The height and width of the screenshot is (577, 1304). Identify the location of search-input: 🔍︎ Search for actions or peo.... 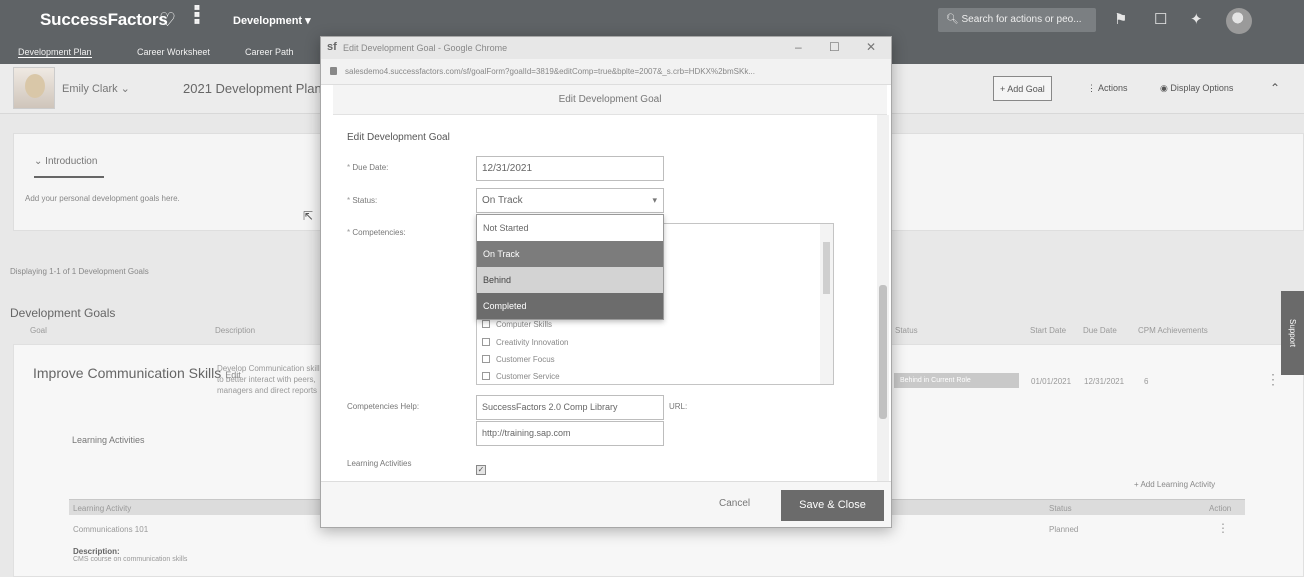
(1017, 20).